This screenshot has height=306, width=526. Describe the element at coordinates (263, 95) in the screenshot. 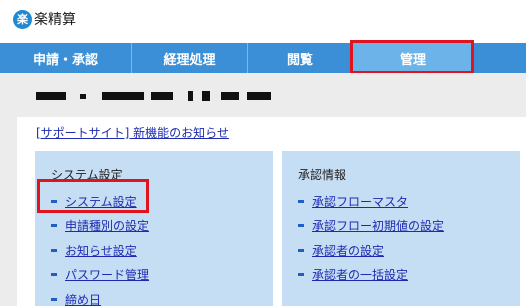

I see `redacted-company-name` at that location.